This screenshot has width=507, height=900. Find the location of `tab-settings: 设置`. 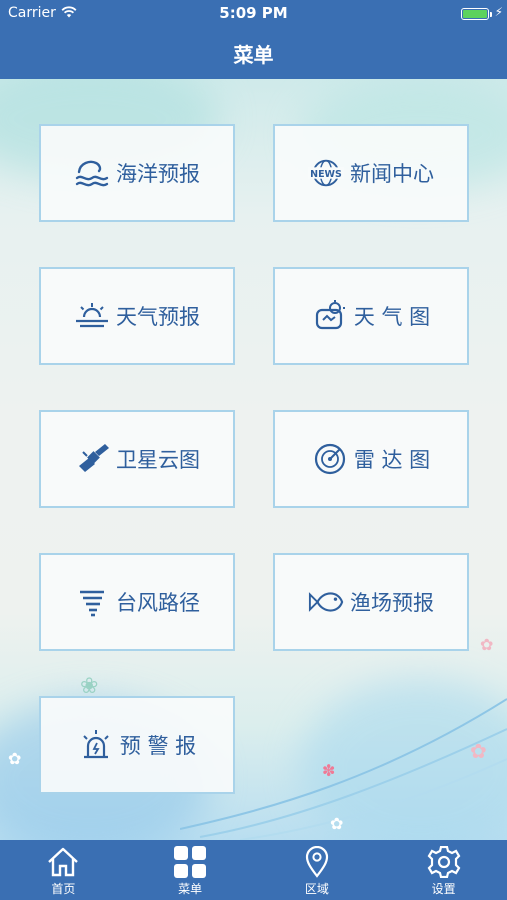

tab-settings: 设置 is located at coordinates (443, 870).